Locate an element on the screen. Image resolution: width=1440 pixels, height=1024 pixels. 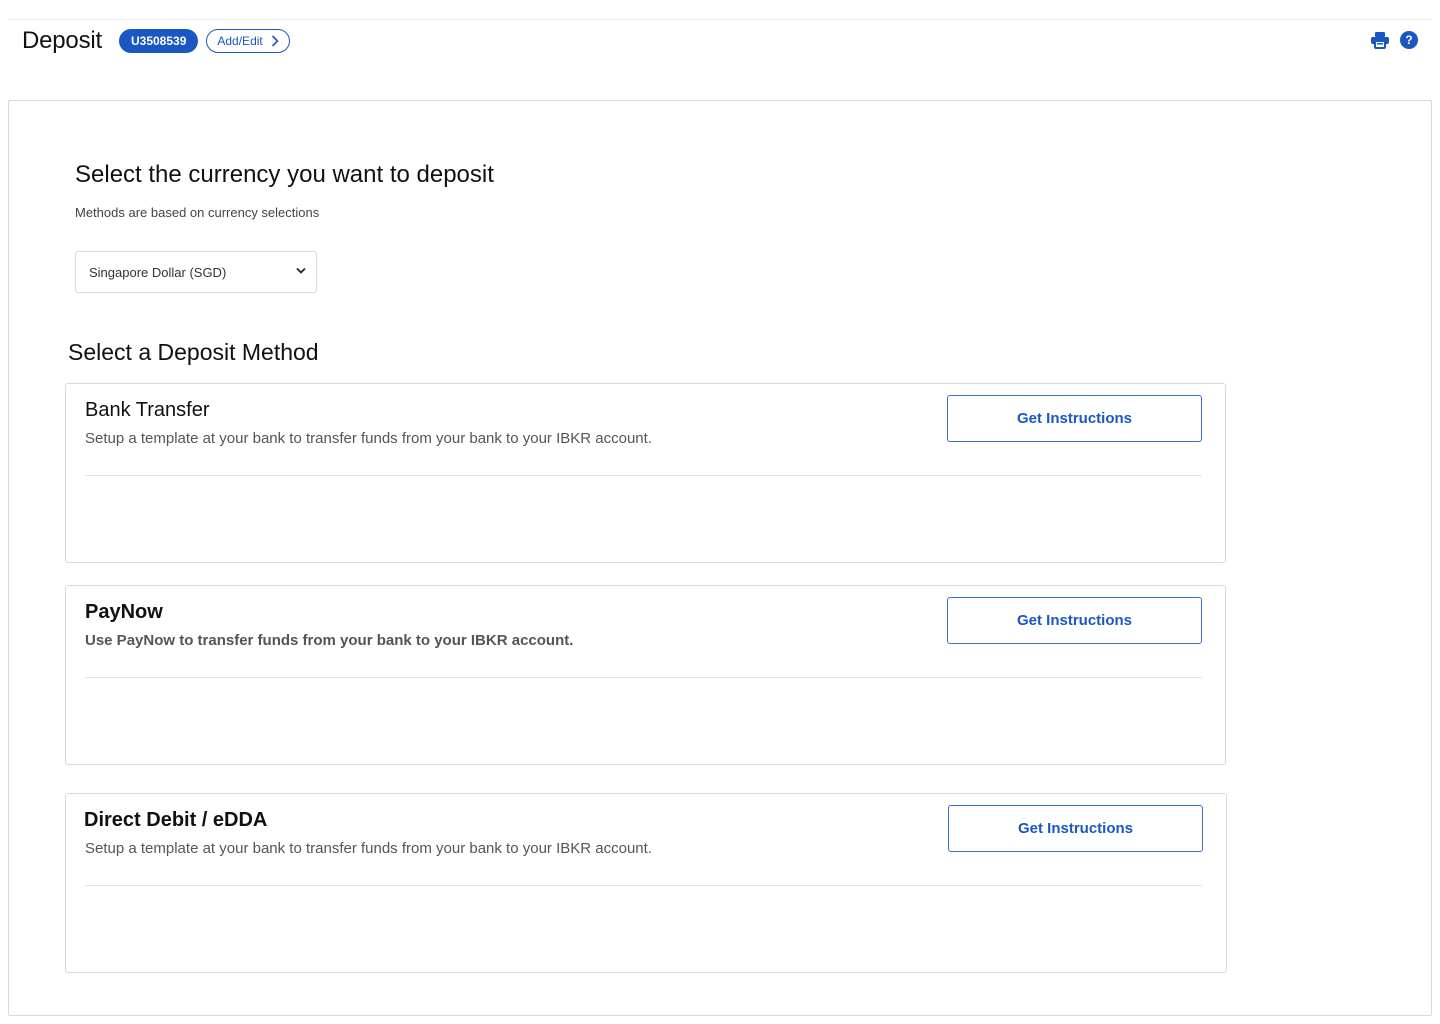
help-glyph: ? is located at coordinates (1409, 40).